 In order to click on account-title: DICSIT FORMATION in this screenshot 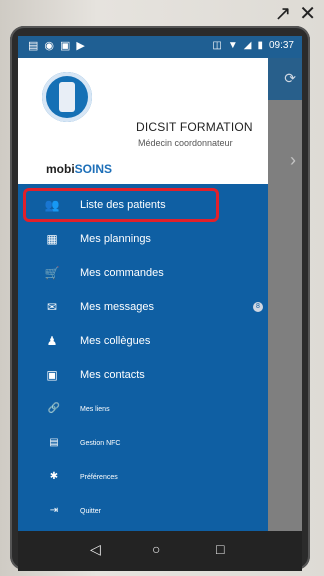, I will do `click(194, 127)`.